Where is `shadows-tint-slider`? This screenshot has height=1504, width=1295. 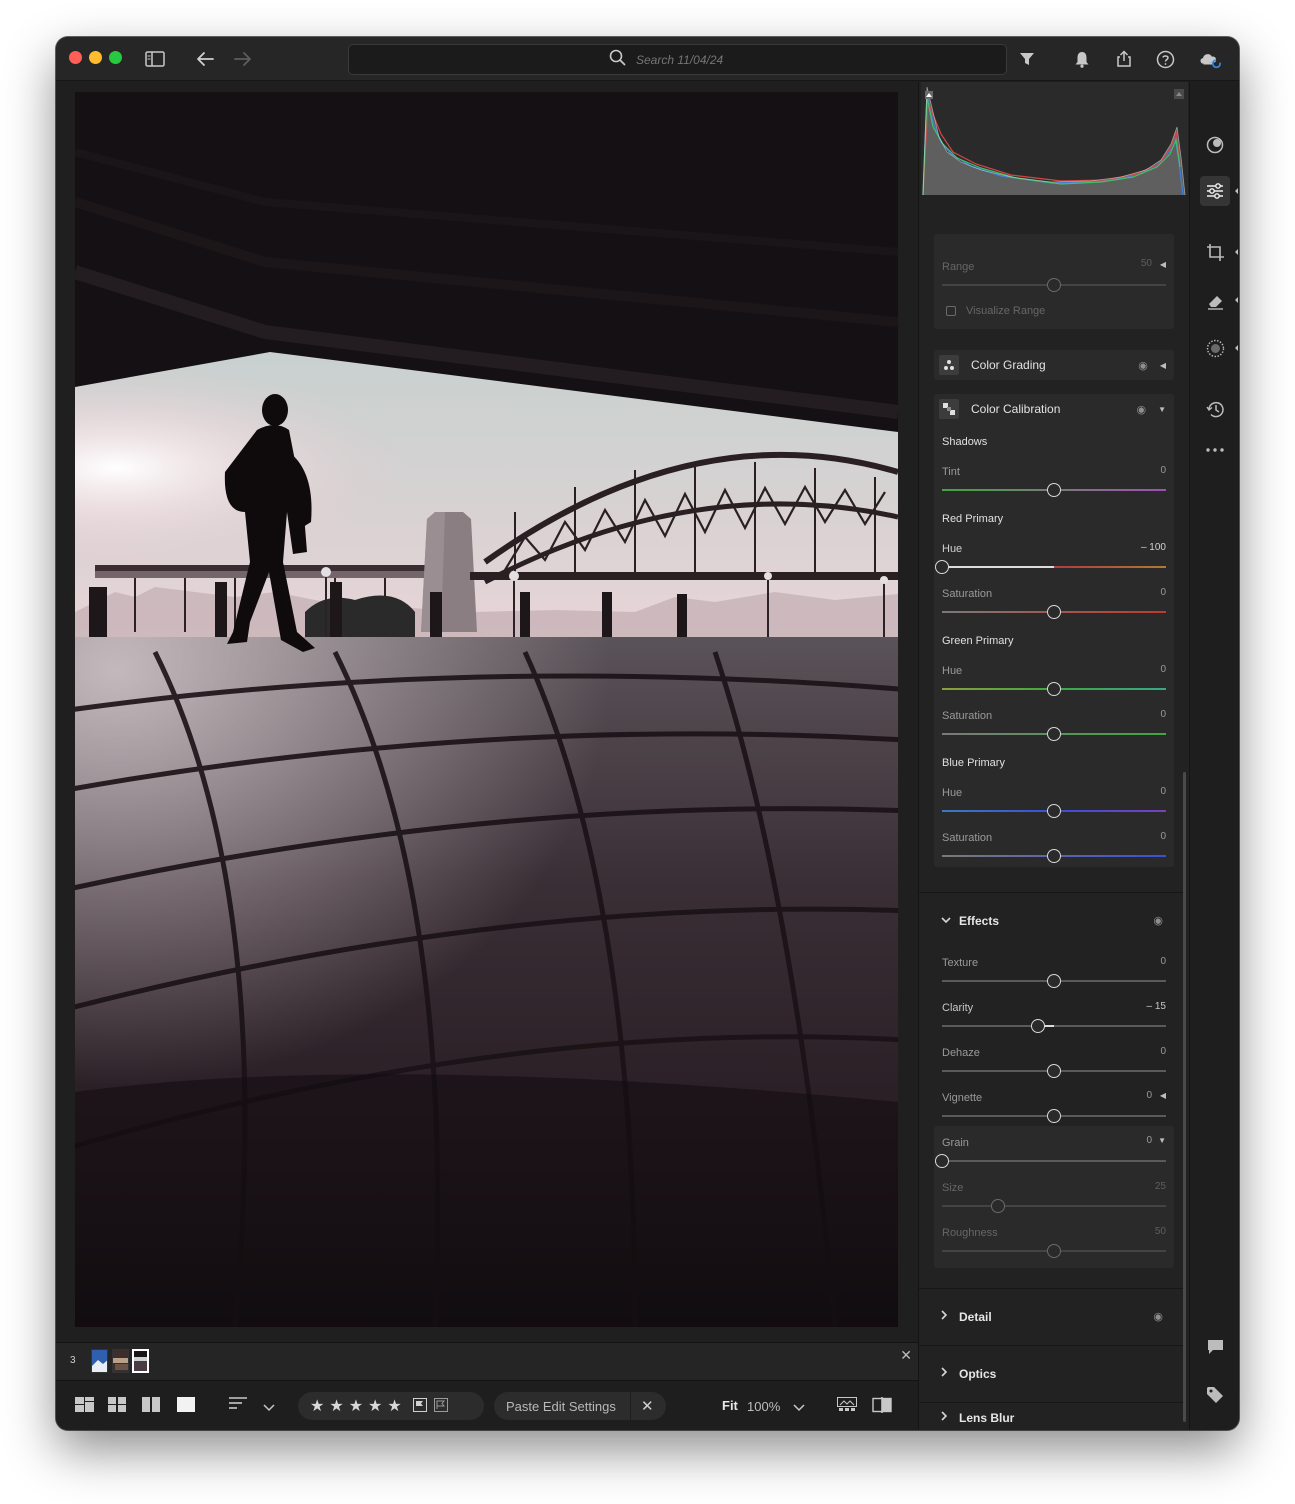
shadows-tint-slider is located at coordinates (1054, 490).